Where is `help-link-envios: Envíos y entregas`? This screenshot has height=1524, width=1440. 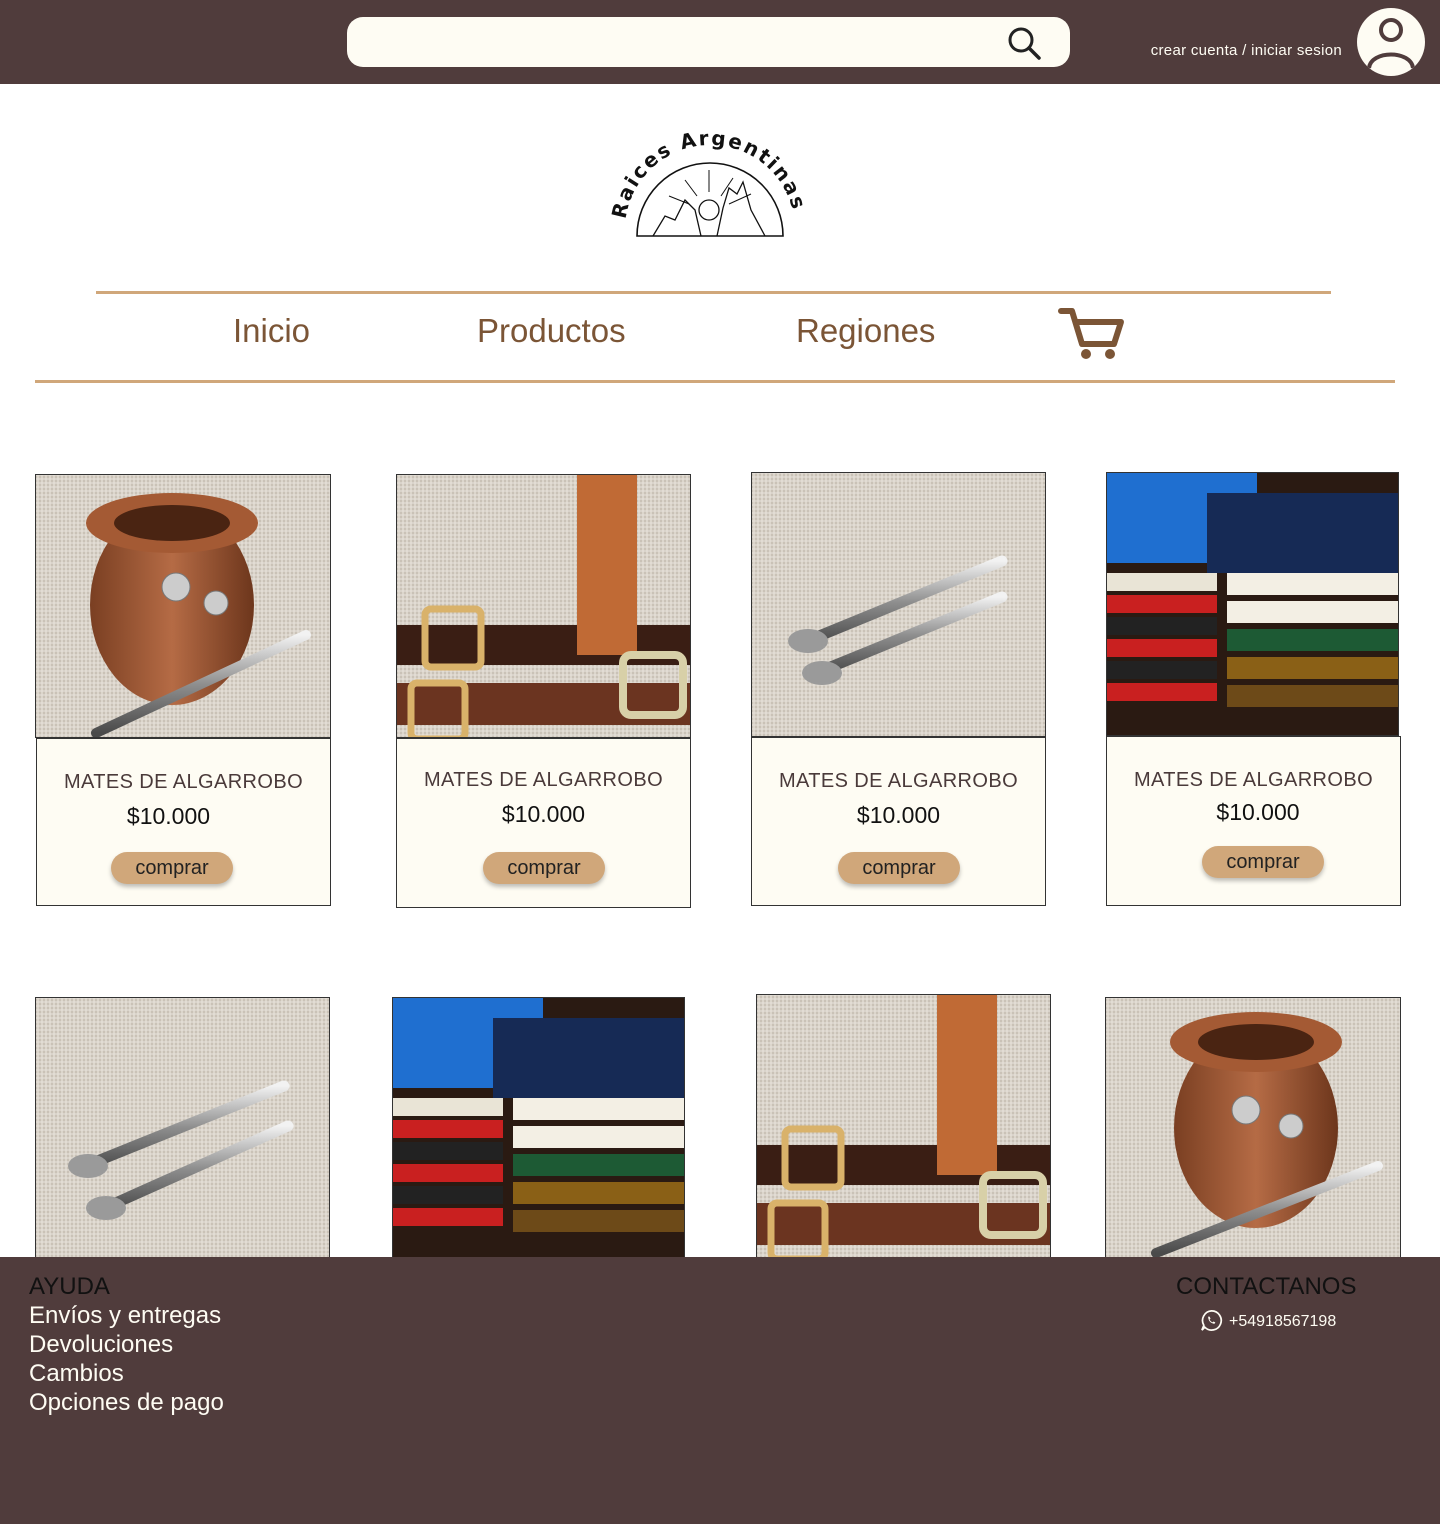 help-link-envios: Envíos y entregas is located at coordinates (125, 1316).